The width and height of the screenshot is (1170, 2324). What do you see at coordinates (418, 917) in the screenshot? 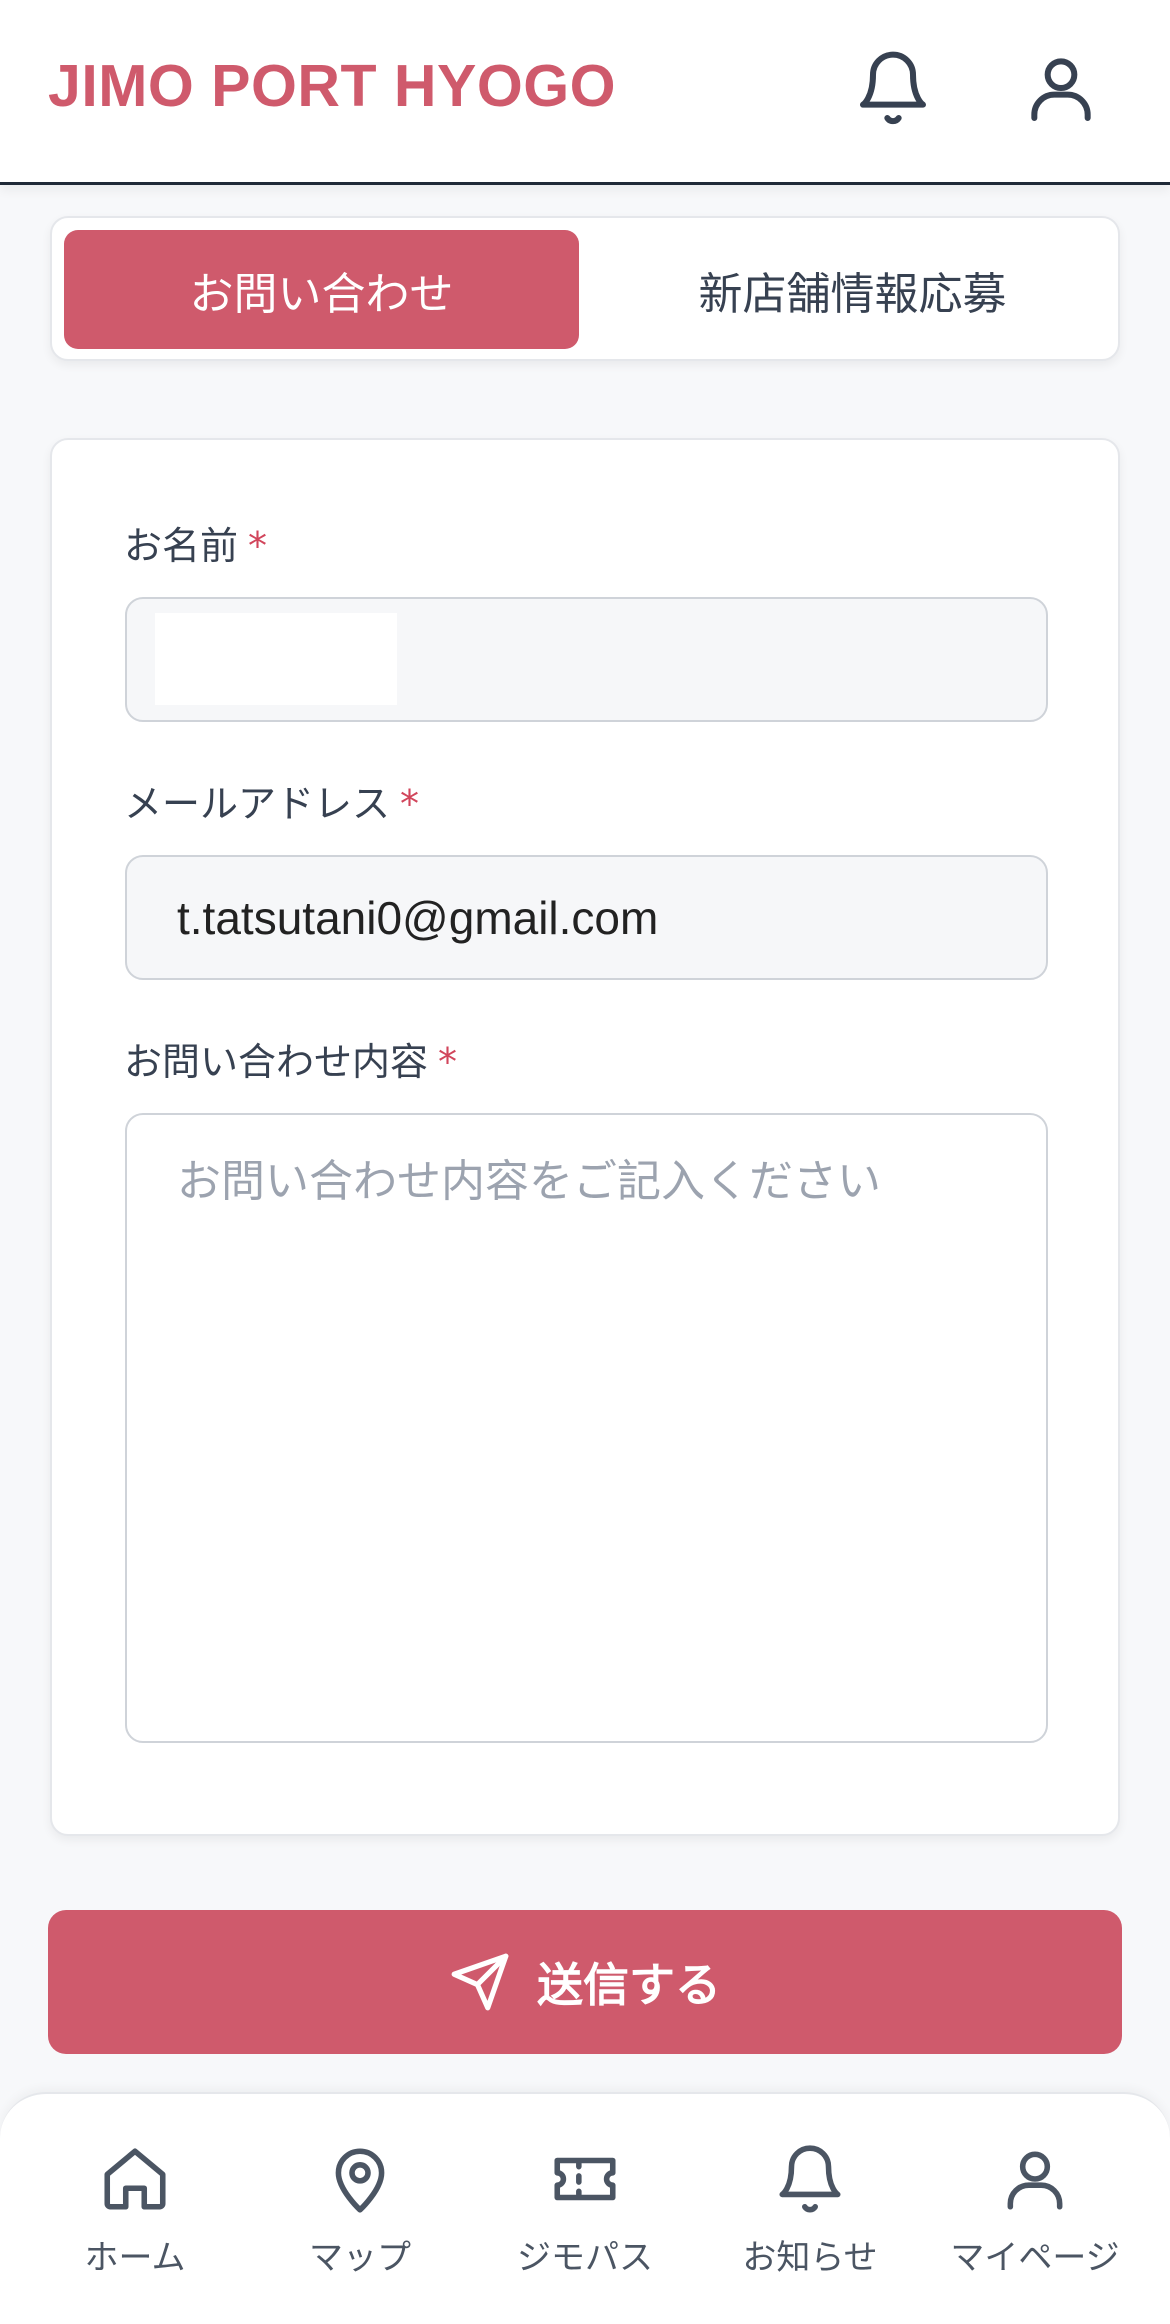
I see `email-value: t.tatsutani0@gmail.com` at bounding box center [418, 917].